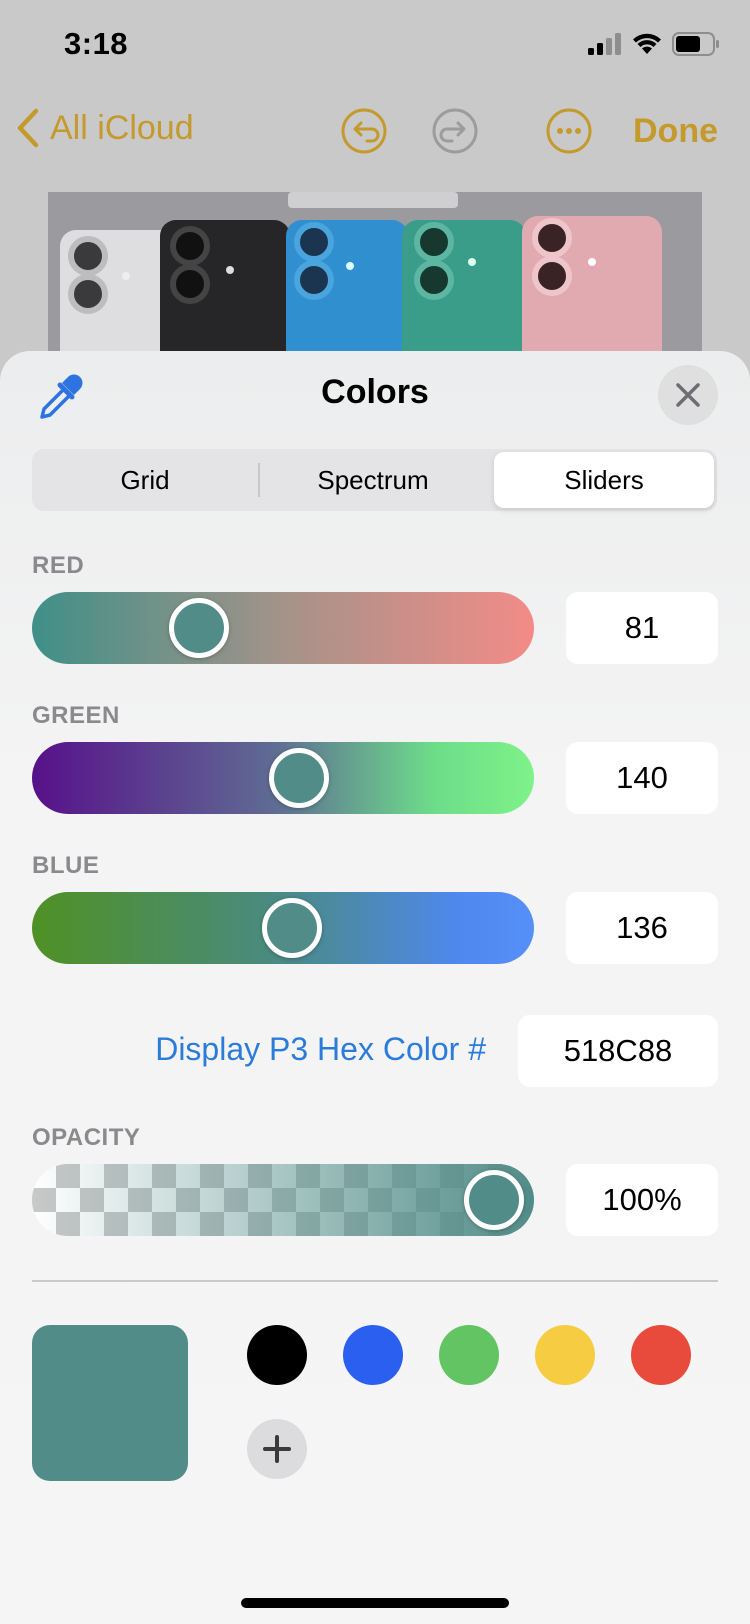 The width and height of the screenshot is (750, 1624). Describe the element at coordinates (647, 43) in the screenshot. I see `wifi-icon` at that location.